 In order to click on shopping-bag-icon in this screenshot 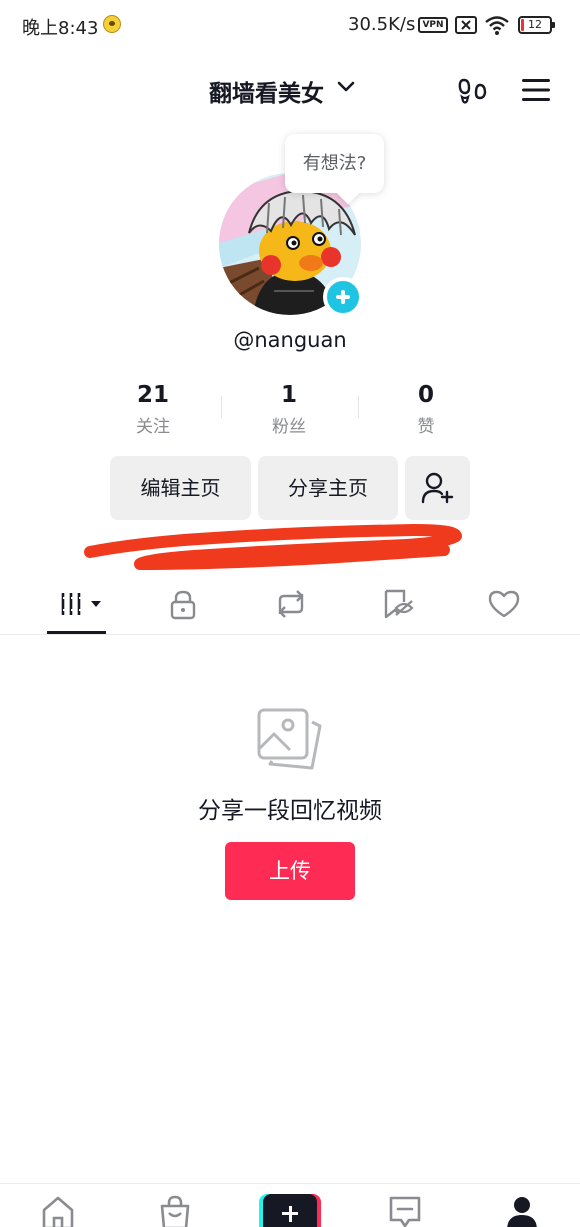, I will do `click(175, 1210)`.